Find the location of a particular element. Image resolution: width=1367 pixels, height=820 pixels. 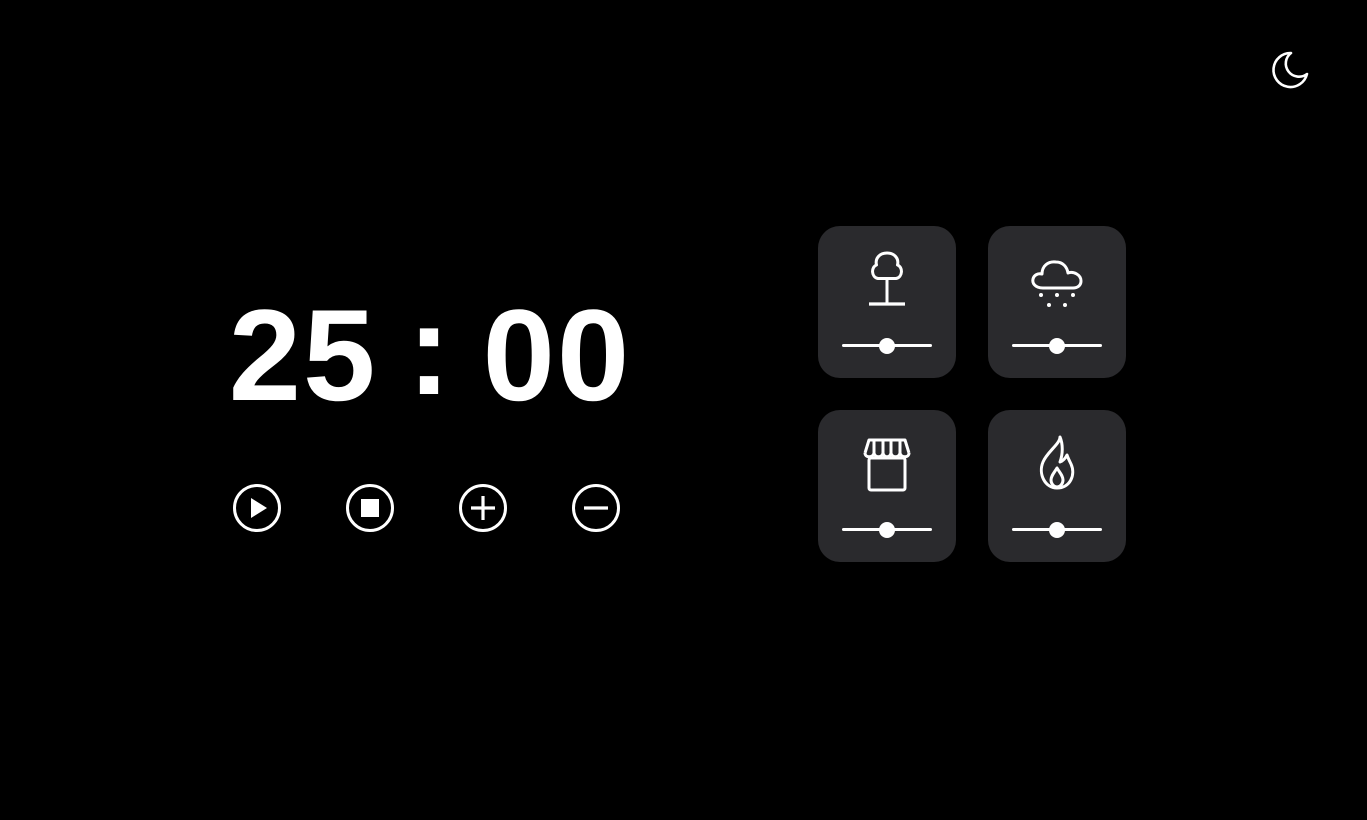

timer-section: 25 : 00 is located at coordinates (430, 415).